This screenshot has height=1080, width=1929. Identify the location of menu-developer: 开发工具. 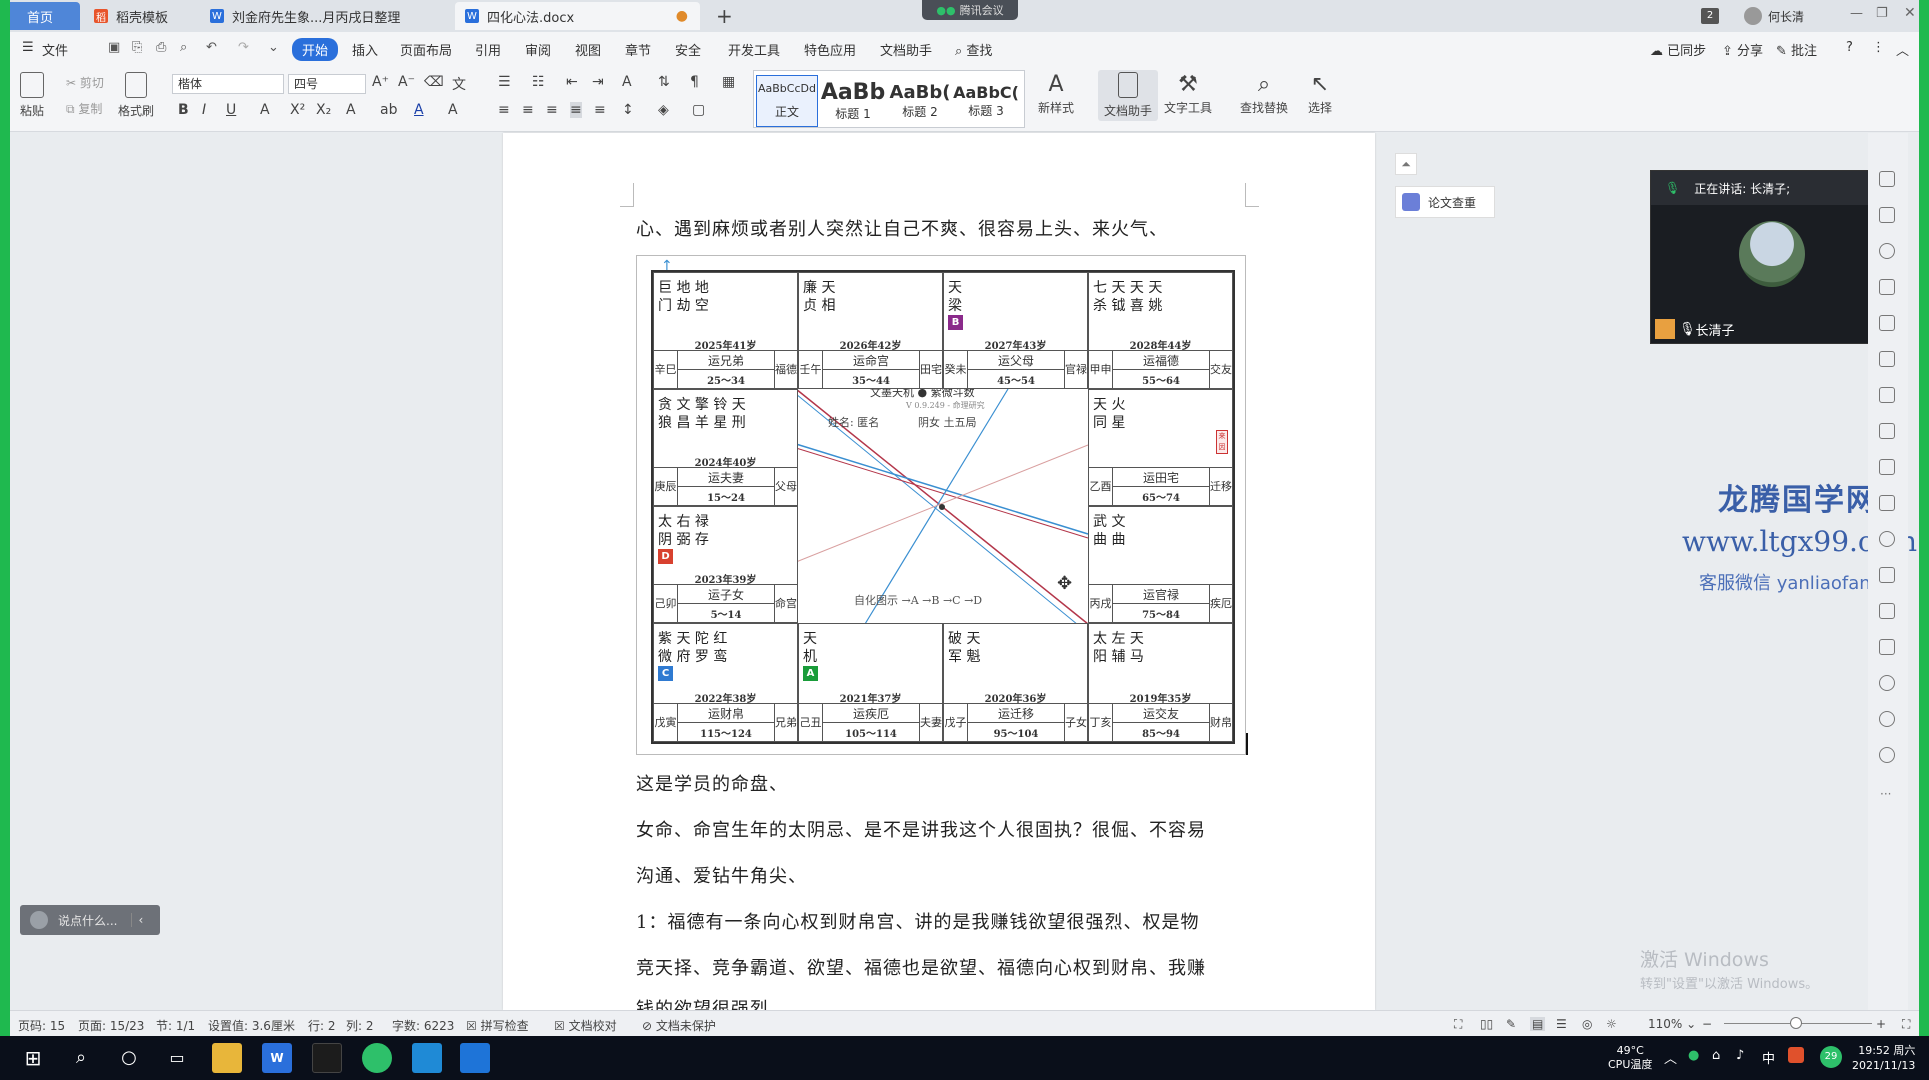
(754, 49).